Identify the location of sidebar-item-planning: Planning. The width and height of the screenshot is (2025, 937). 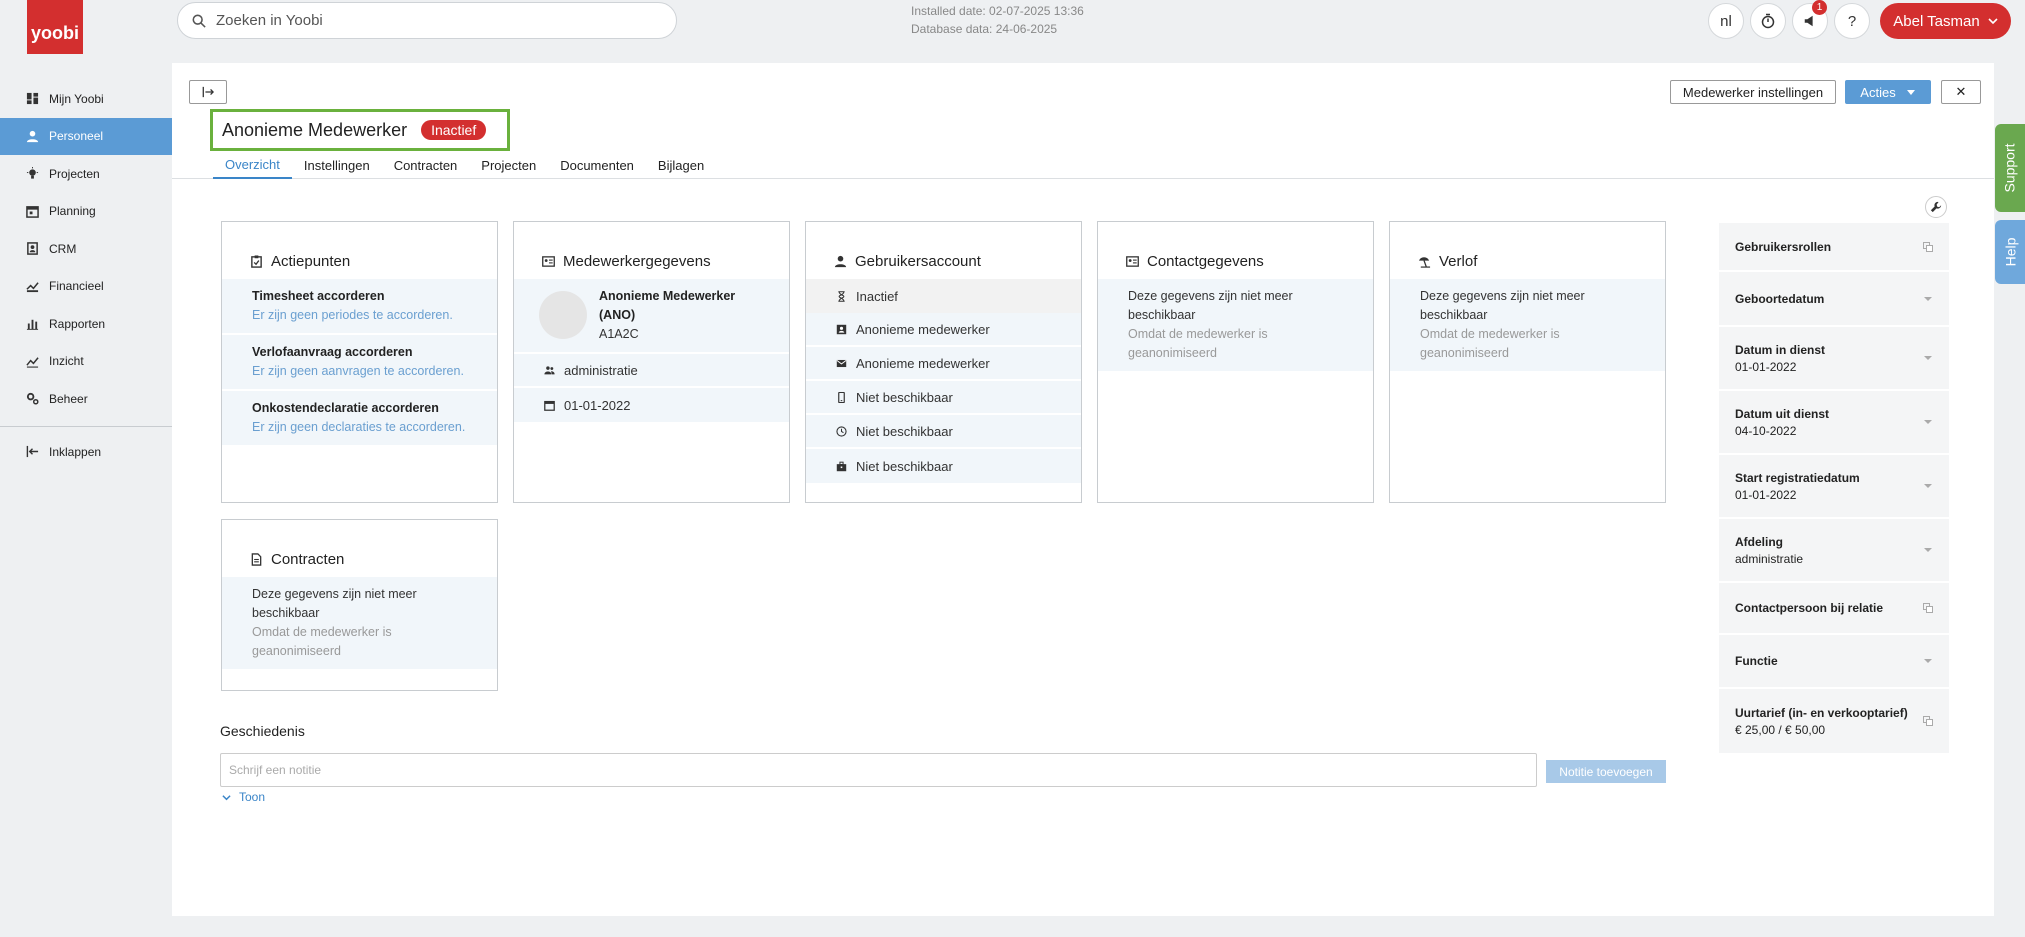
(86, 212).